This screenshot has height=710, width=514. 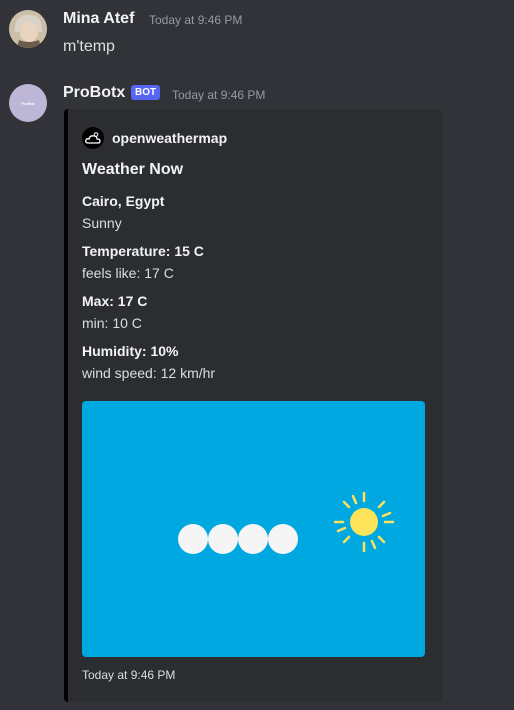 What do you see at coordinates (238, 539) in the screenshot?
I see `cloud-dots-icon` at bounding box center [238, 539].